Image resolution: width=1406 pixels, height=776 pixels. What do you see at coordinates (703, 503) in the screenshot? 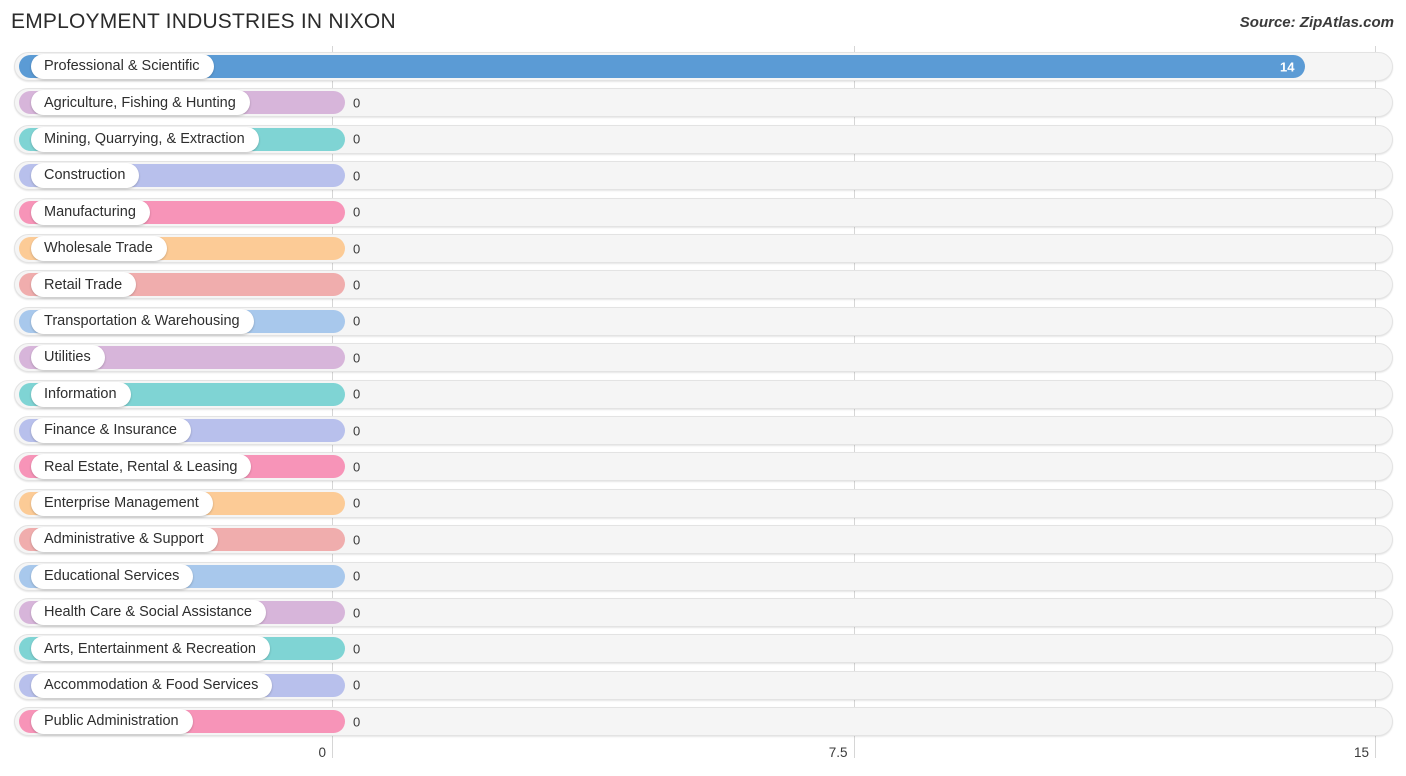
I see `bar-row: 0 Enterprise Management` at bounding box center [703, 503].